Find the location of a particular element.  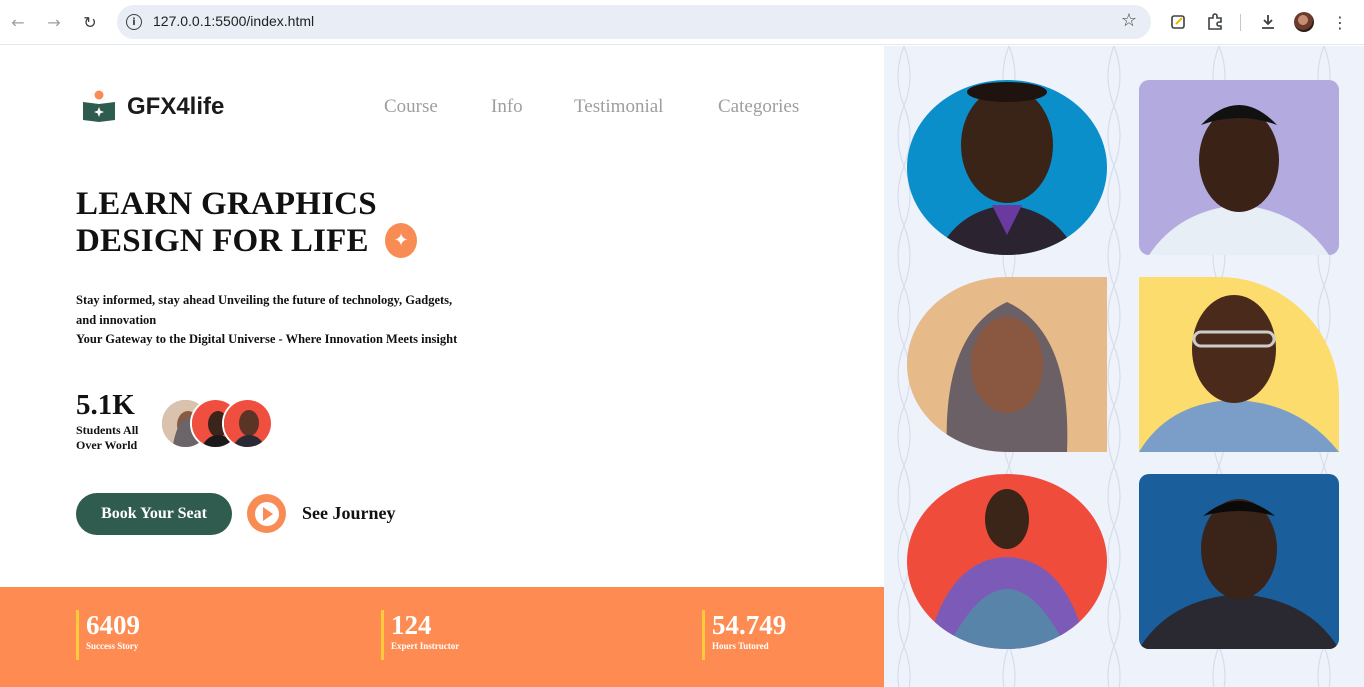

stat-value: 124 is located at coordinates (411, 625).